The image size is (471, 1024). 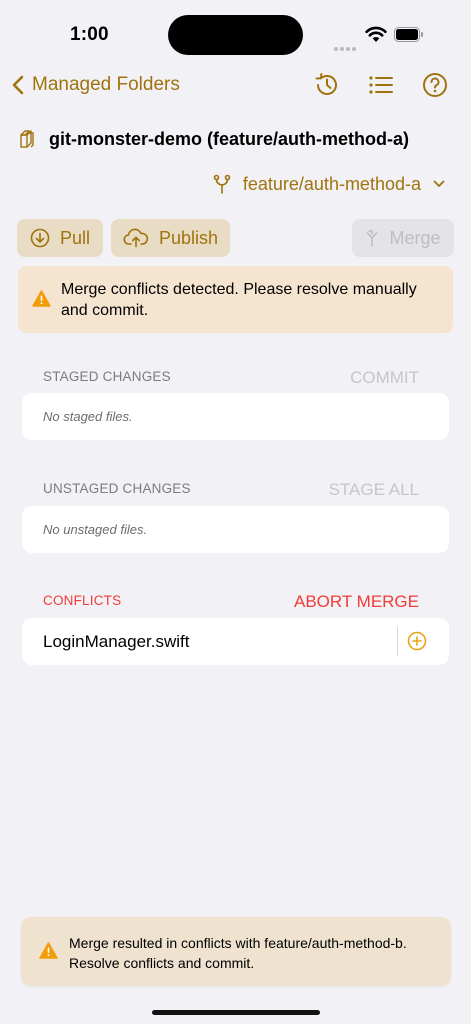 I want to click on commit-button: COMMIT, so click(x=384, y=378).